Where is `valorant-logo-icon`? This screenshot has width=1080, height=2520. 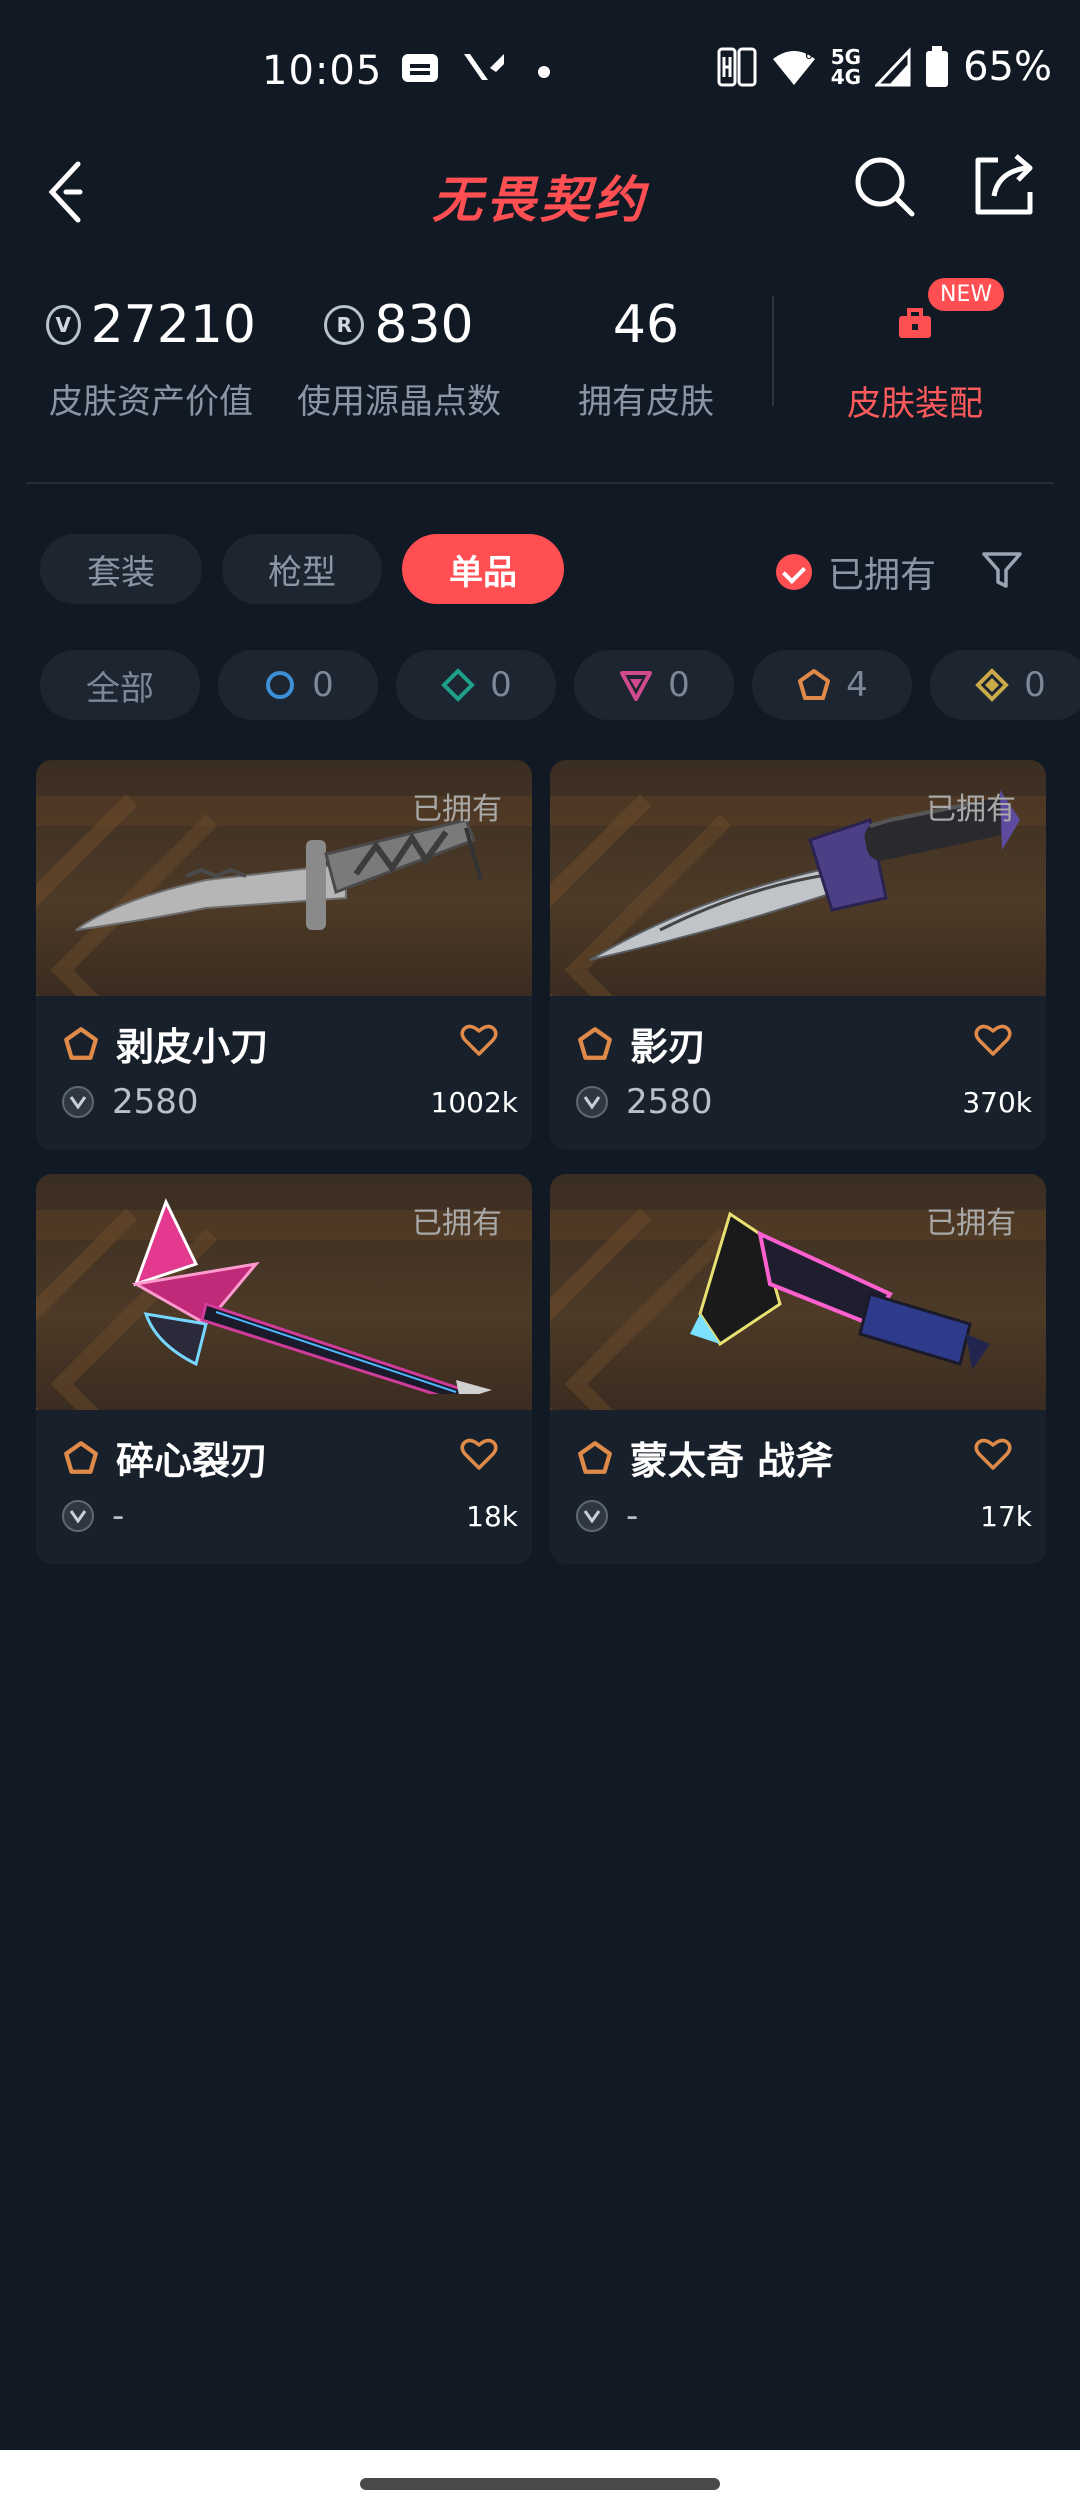
valorant-logo-icon is located at coordinates (484, 67).